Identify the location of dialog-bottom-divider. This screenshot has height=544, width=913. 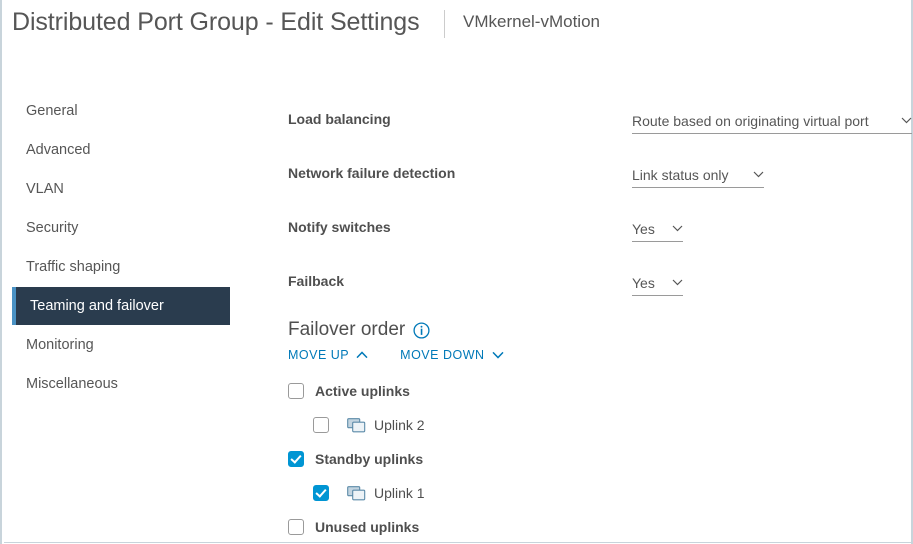
(458, 542).